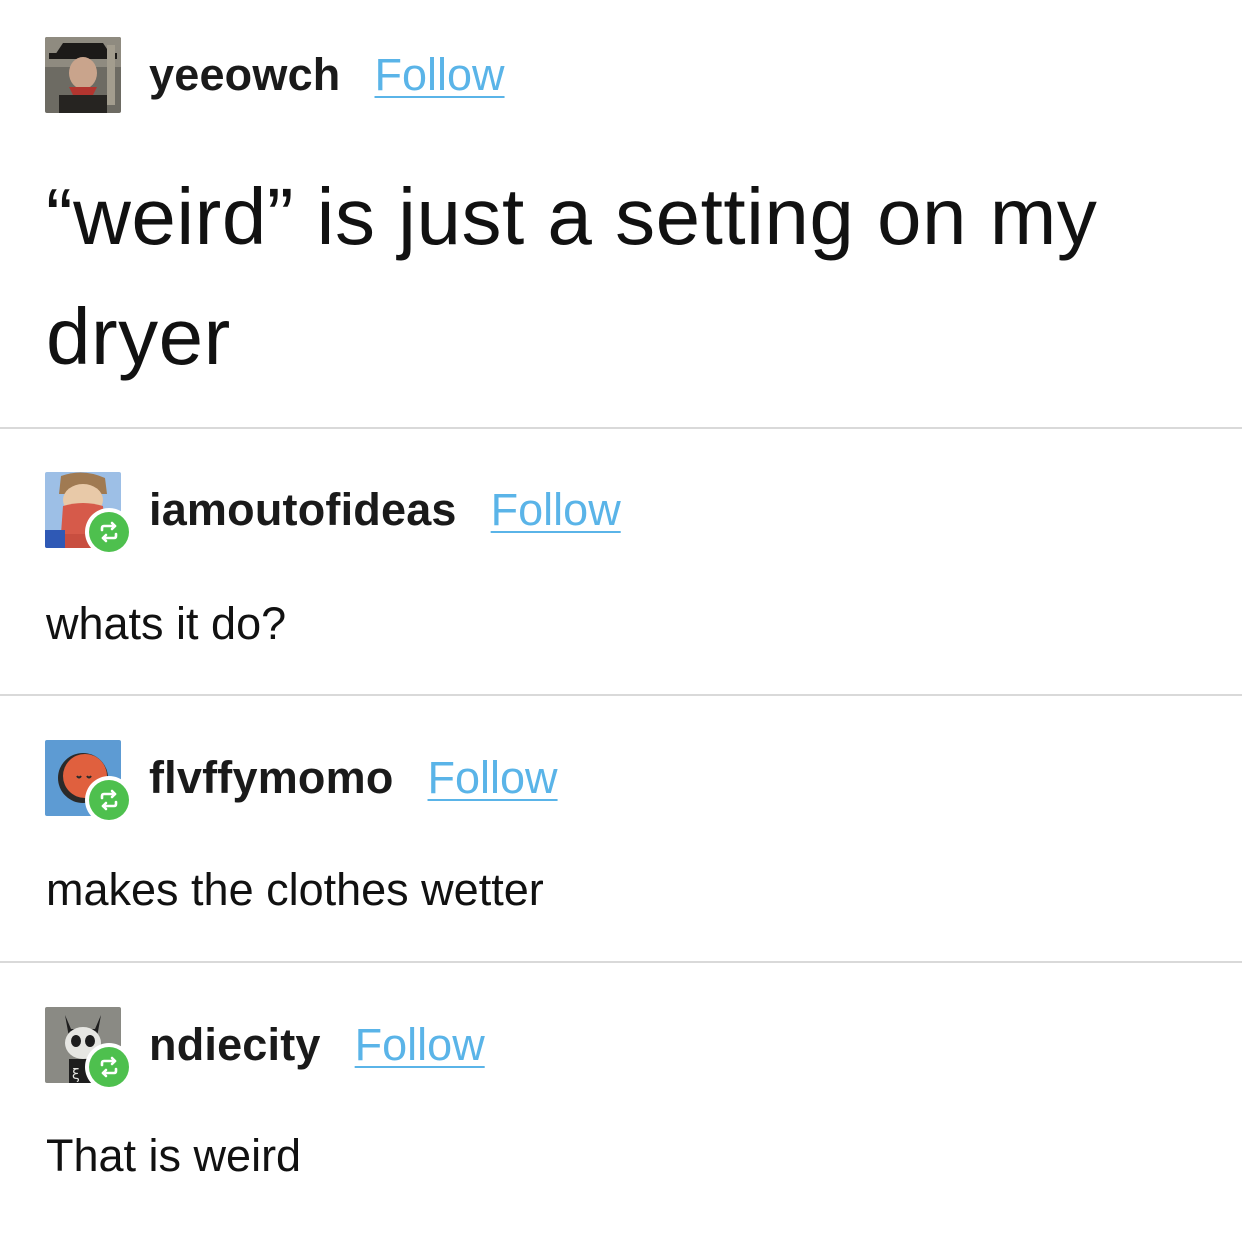 This screenshot has width=1242, height=1234. Describe the element at coordinates (295, 889) in the screenshot. I see `post-text: makes the clothes wetter` at that location.